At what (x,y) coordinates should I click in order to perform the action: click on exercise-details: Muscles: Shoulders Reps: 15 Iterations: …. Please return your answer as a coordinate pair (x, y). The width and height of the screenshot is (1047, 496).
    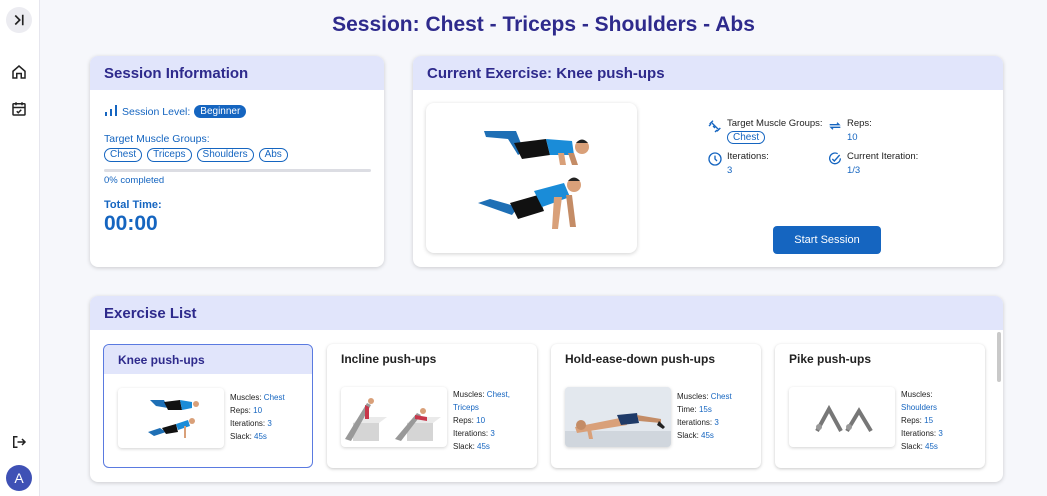
    Looking at the image, I should click on (922, 420).